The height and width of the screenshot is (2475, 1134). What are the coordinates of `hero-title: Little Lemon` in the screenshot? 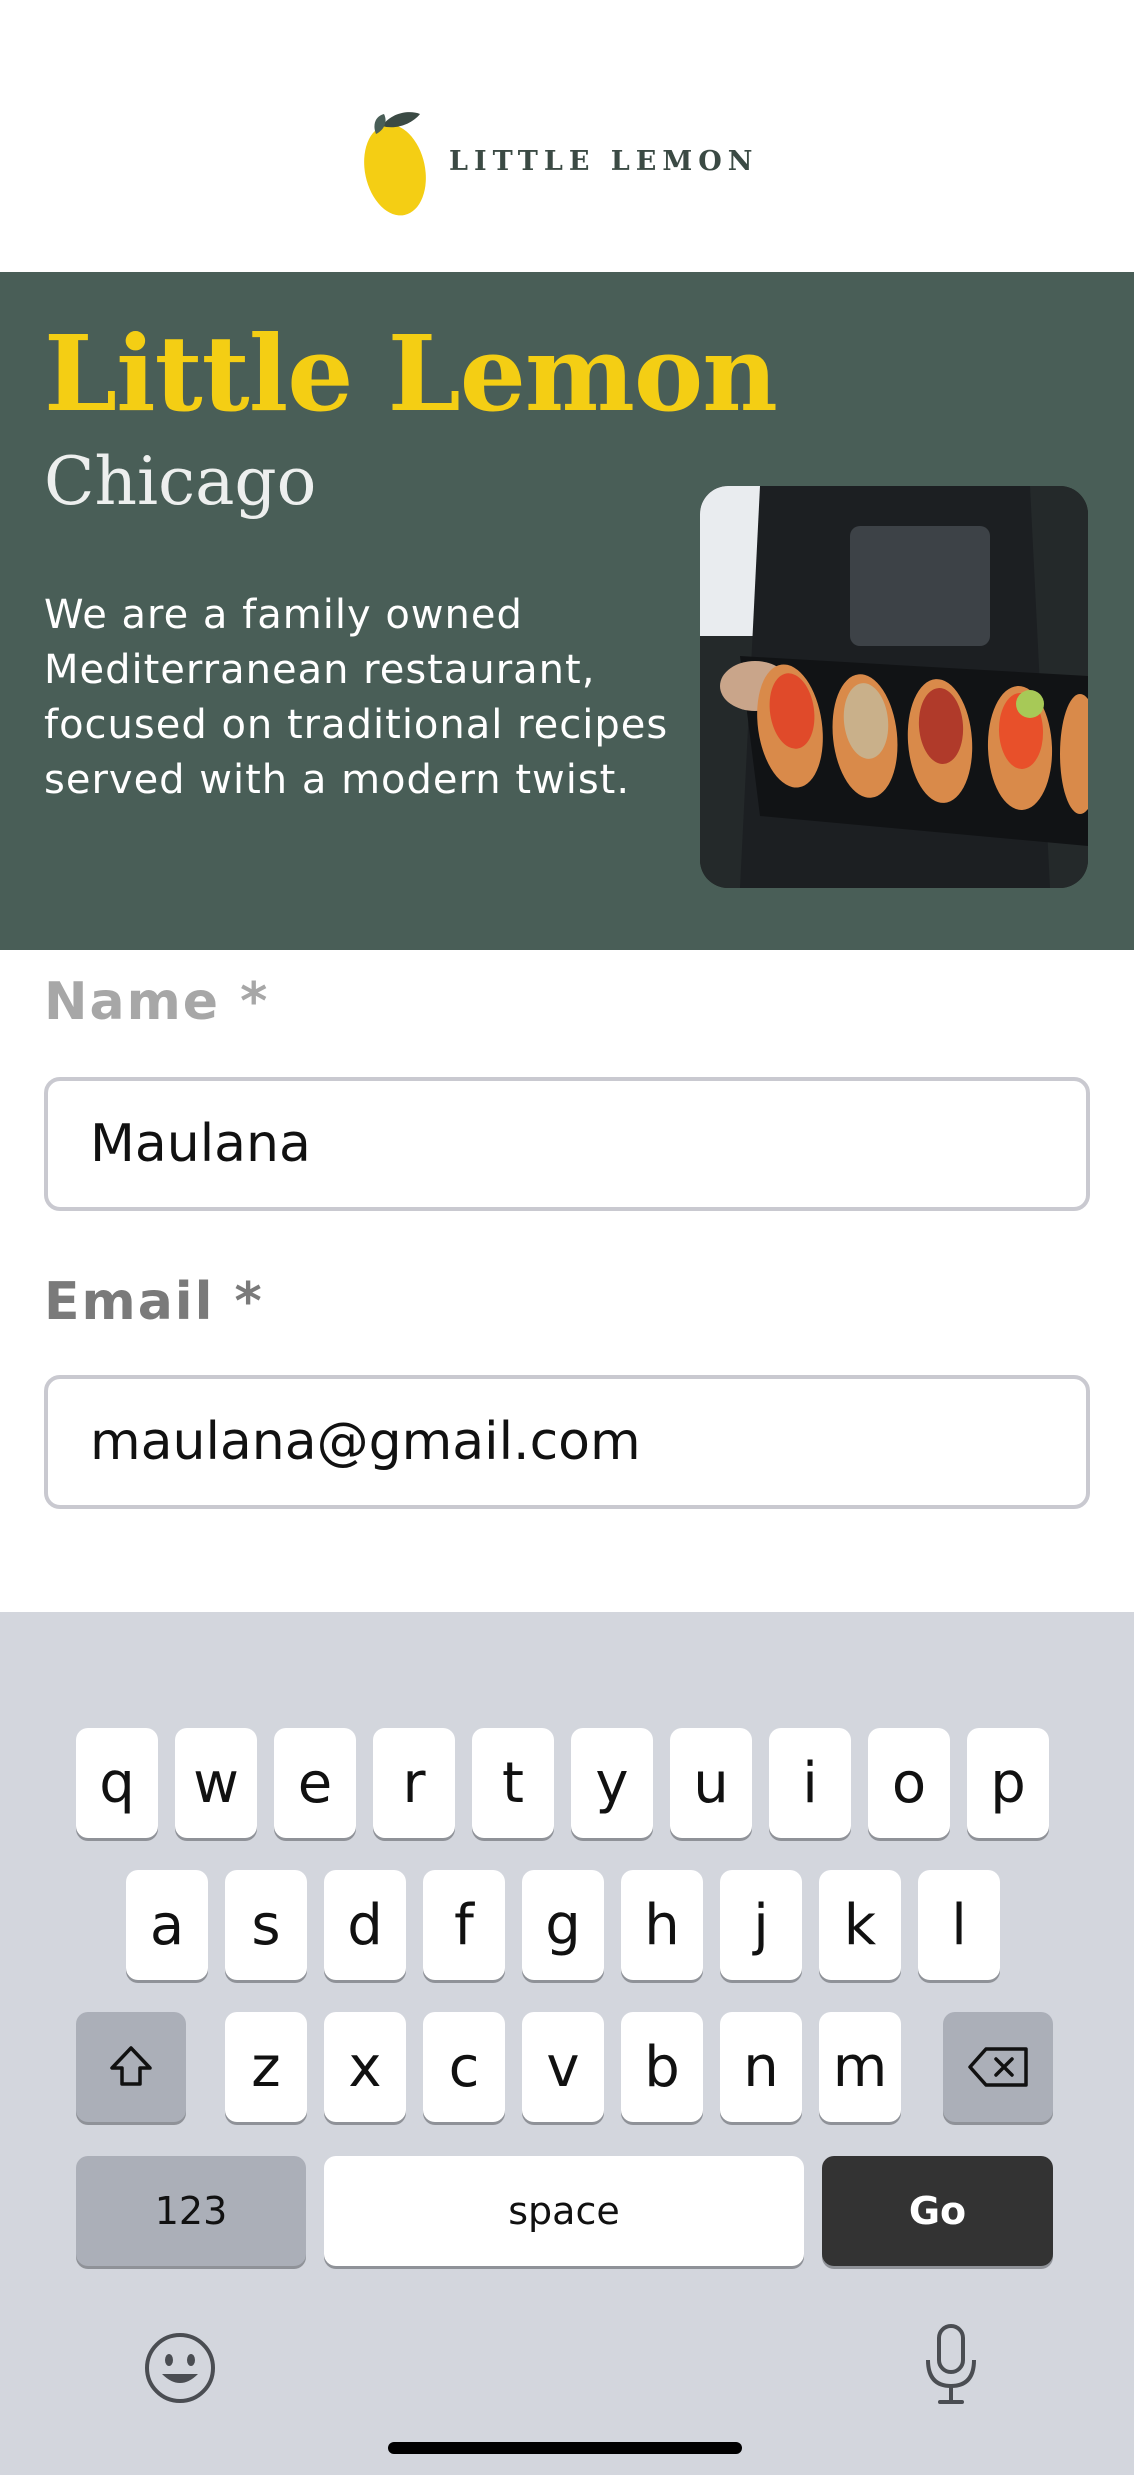 It's located at (411, 373).